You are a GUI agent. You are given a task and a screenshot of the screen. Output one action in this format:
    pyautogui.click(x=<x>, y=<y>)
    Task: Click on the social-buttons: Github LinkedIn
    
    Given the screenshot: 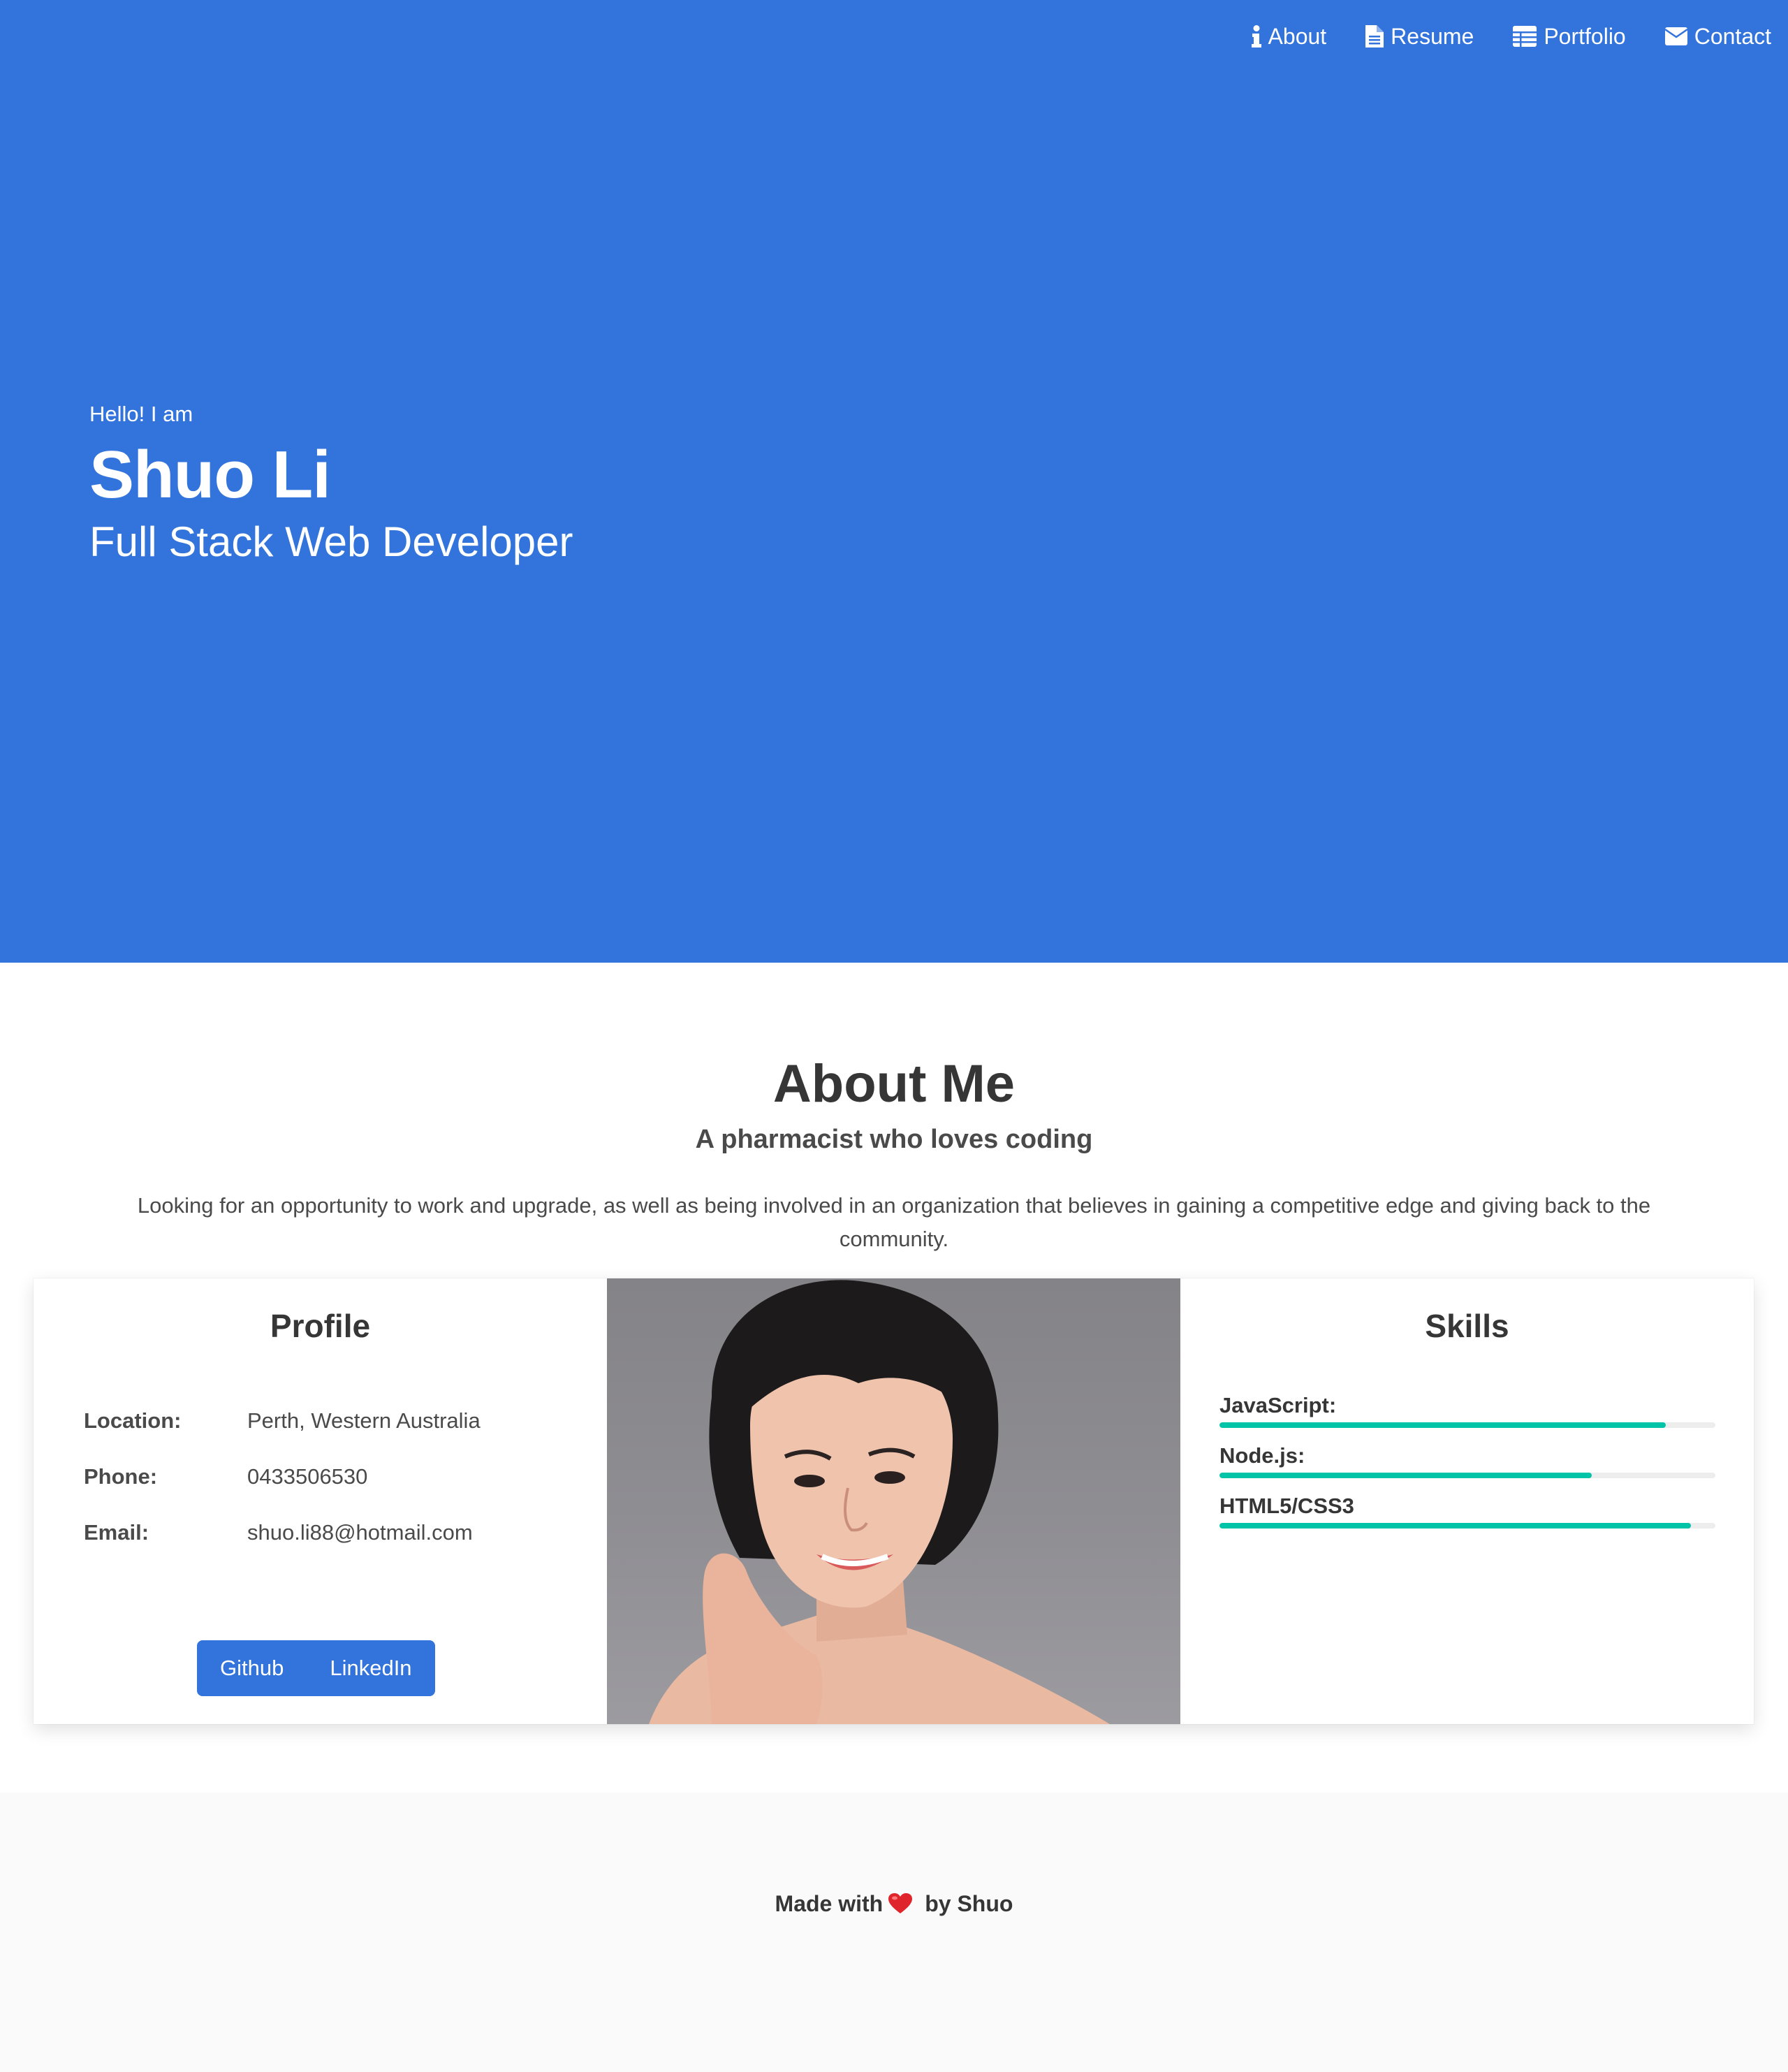 What is the action you would take?
    pyautogui.click(x=316, y=1668)
    